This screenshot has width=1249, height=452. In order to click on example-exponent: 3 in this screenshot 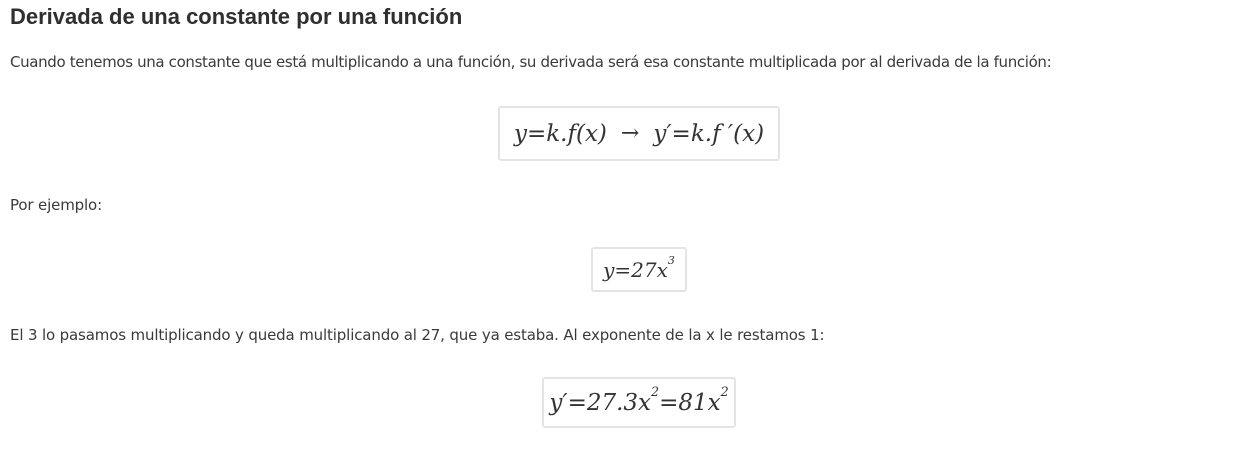, I will do `click(671, 260)`.